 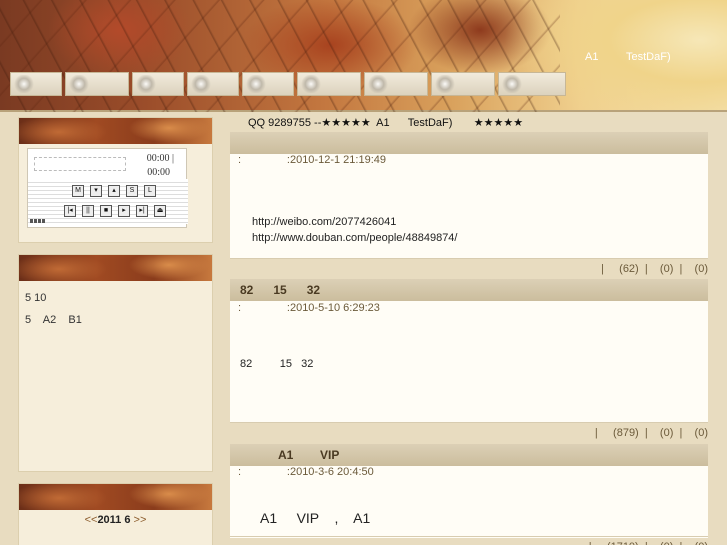 I want to click on previous-track-button: |◂, so click(x=70, y=211).